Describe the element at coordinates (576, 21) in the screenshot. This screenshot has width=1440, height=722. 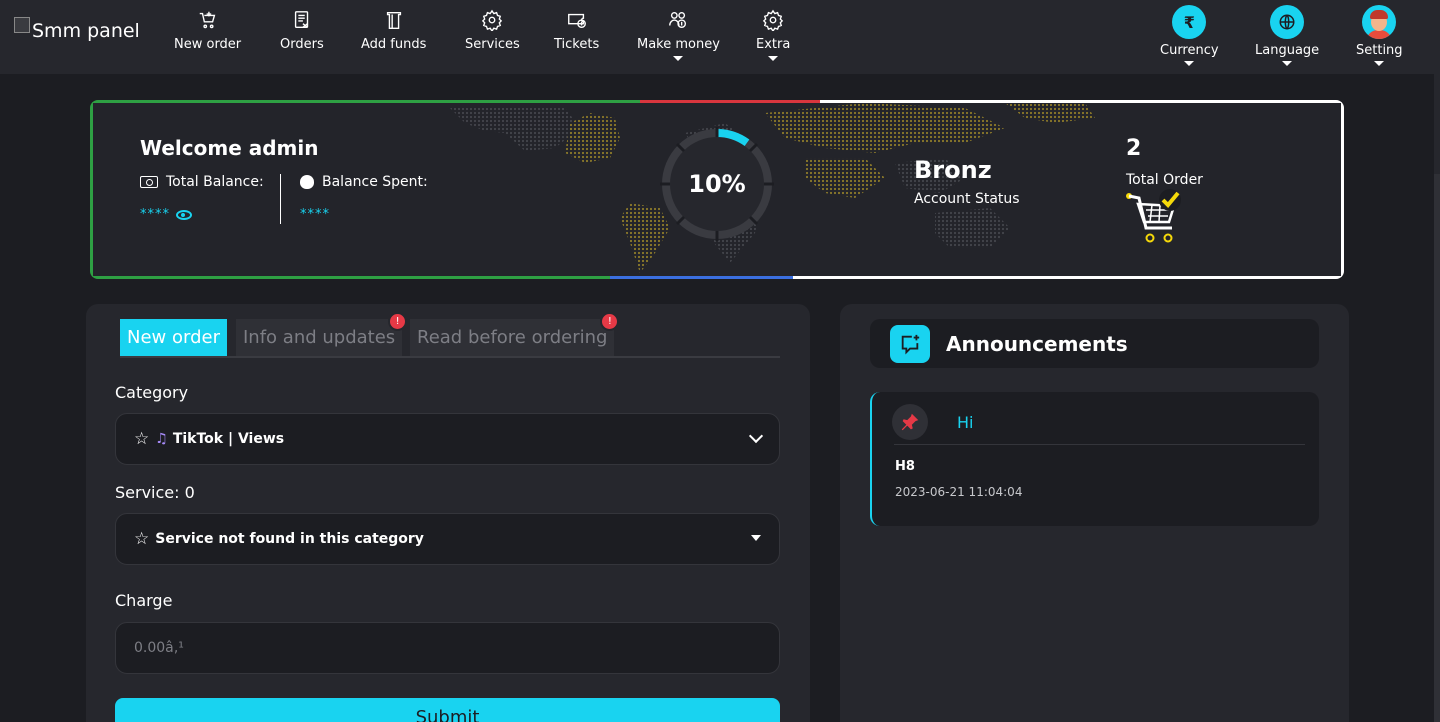
I see `ticket-icon` at that location.